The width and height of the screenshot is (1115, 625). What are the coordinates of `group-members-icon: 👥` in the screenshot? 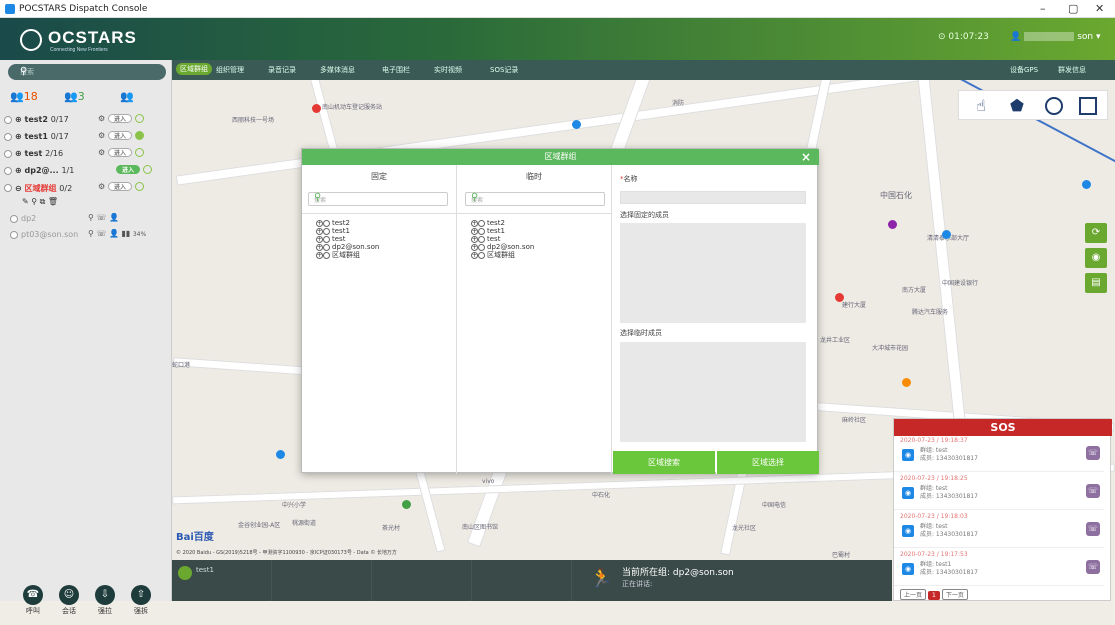 It's located at (127, 96).